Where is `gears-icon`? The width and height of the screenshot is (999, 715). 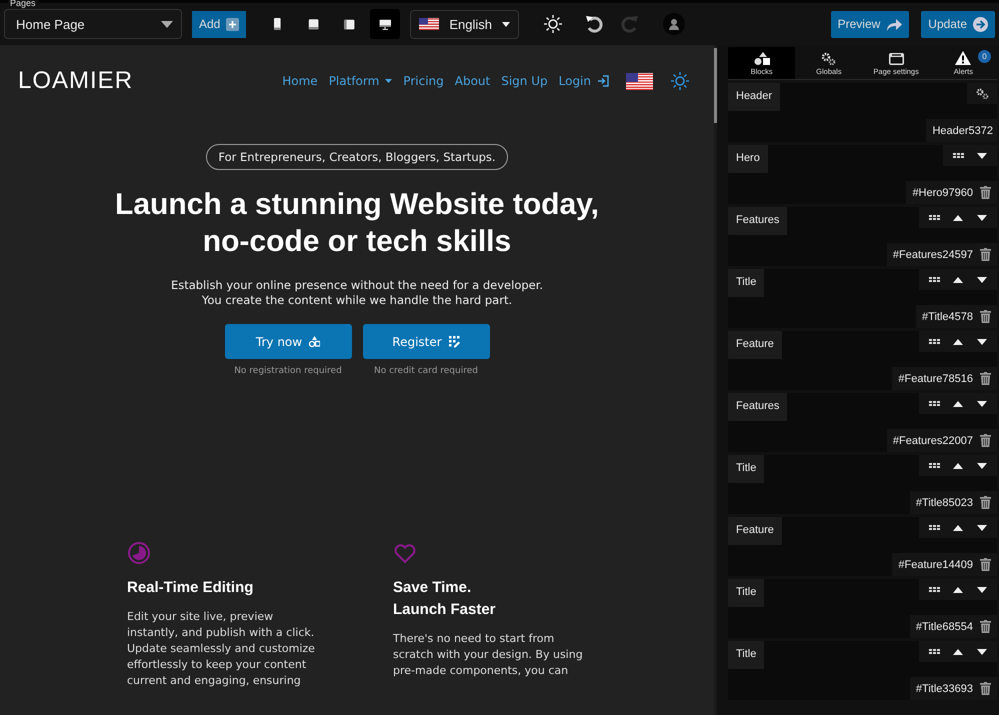 gears-icon is located at coordinates (828, 58).